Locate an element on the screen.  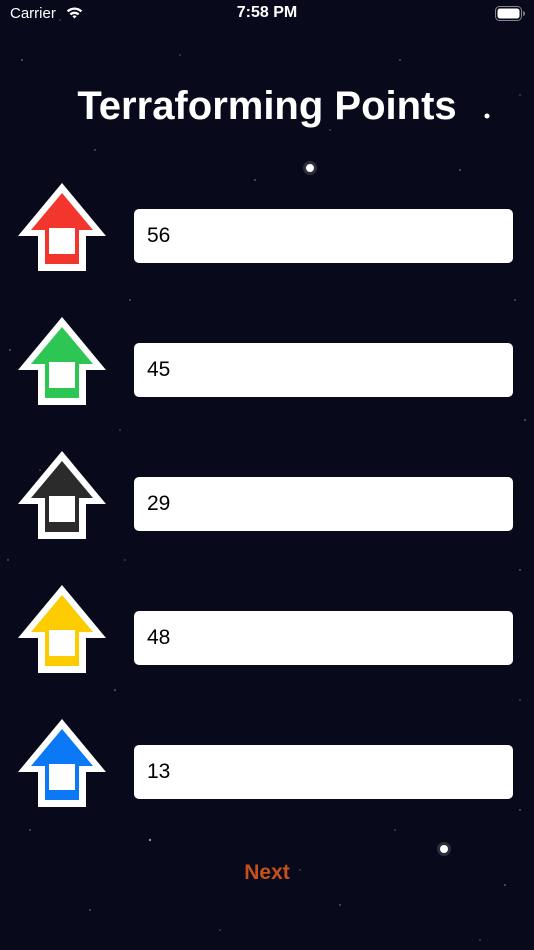
green-points-input is located at coordinates (323, 370).